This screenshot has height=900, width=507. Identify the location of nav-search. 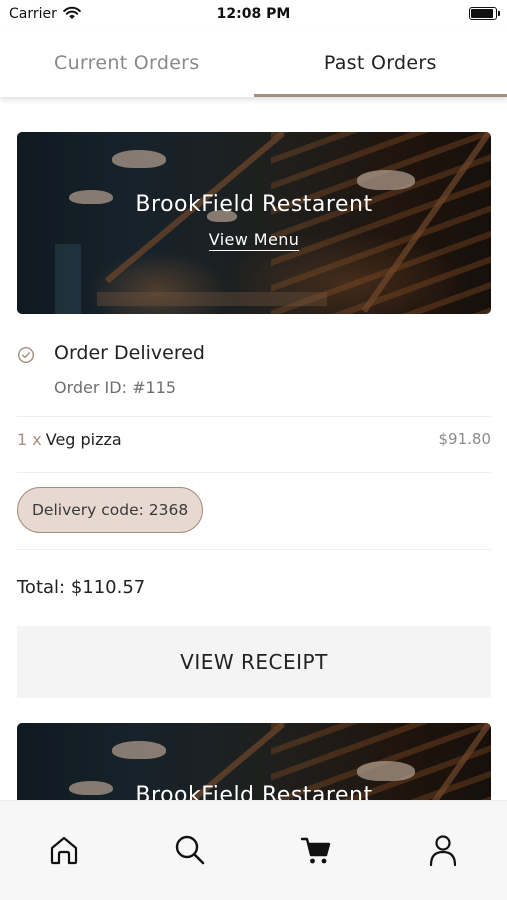
(190, 852).